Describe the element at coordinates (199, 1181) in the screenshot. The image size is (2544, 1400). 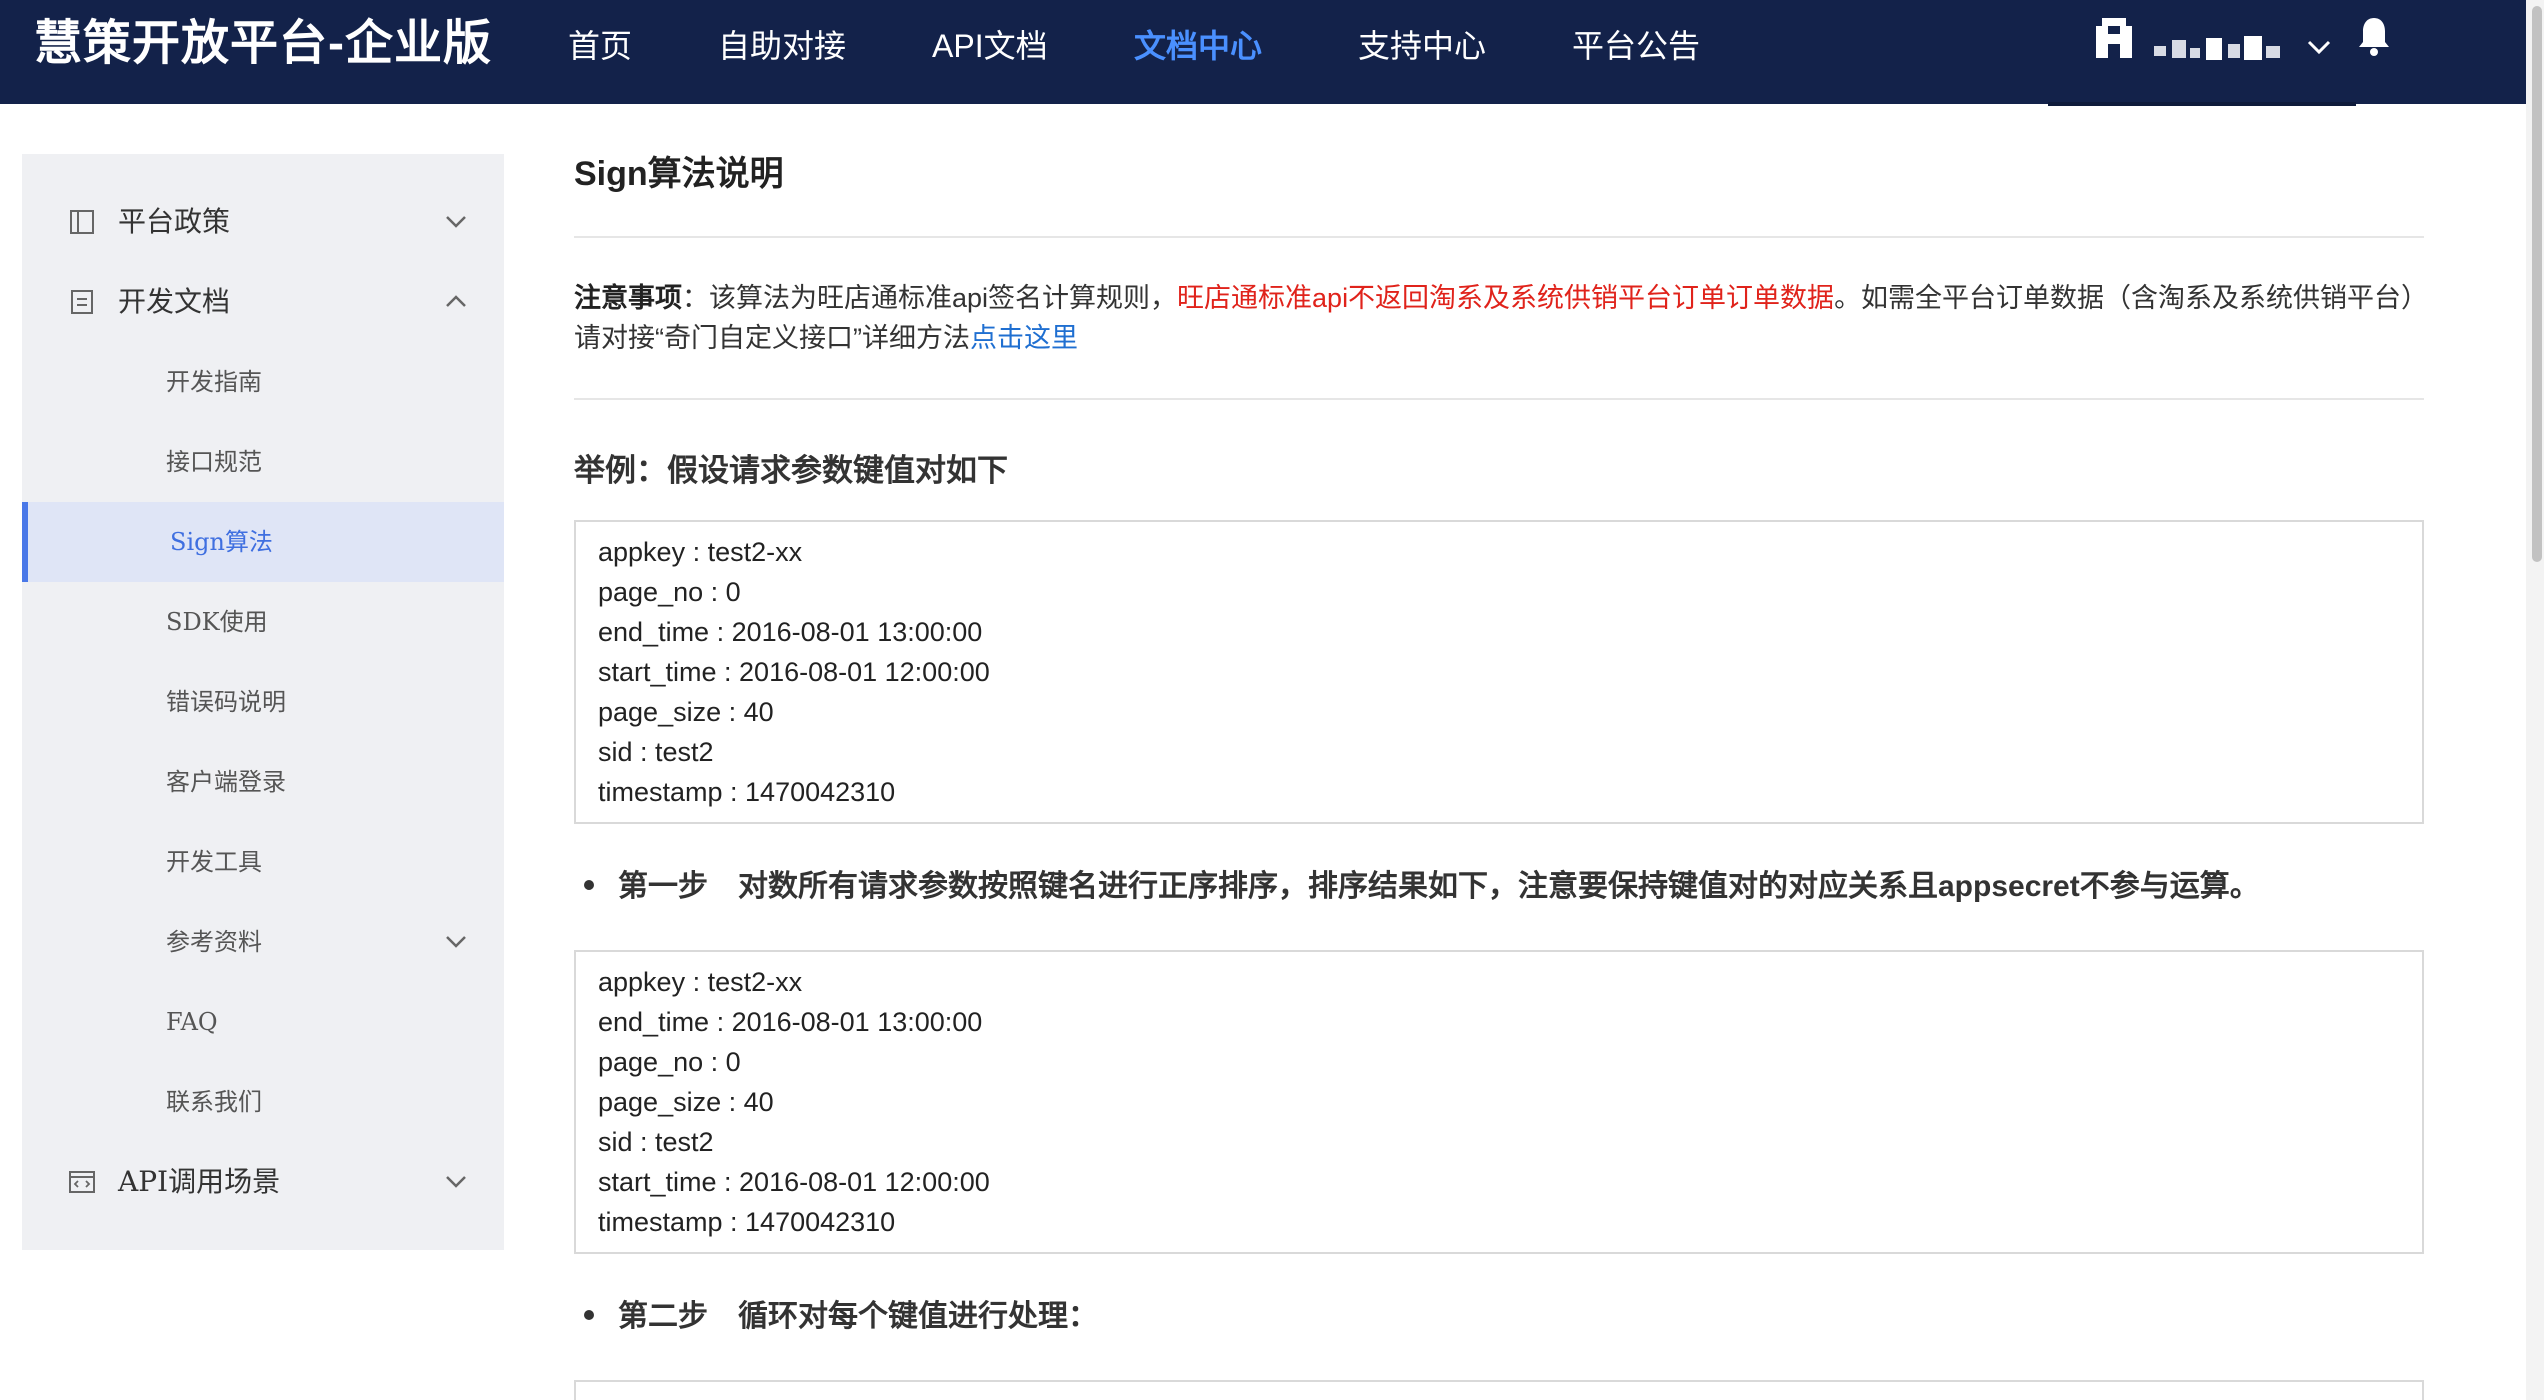
I see `sidebar-item-label: API调用场景` at that location.